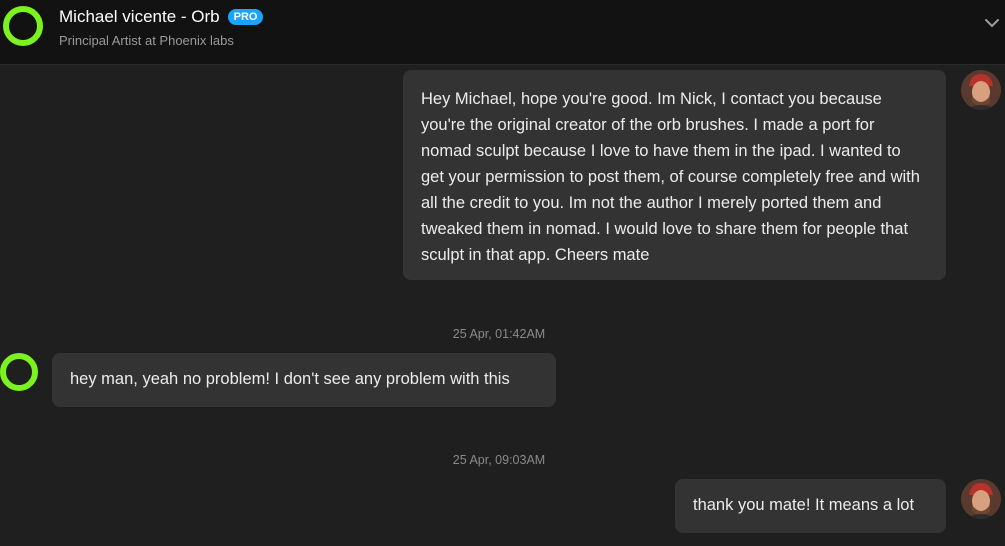  What do you see at coordinates (810, 506) in the screenshot?
I see `message-bubble-outgoing: thank you mate! It means a lot` at bounding box center [810, 506].